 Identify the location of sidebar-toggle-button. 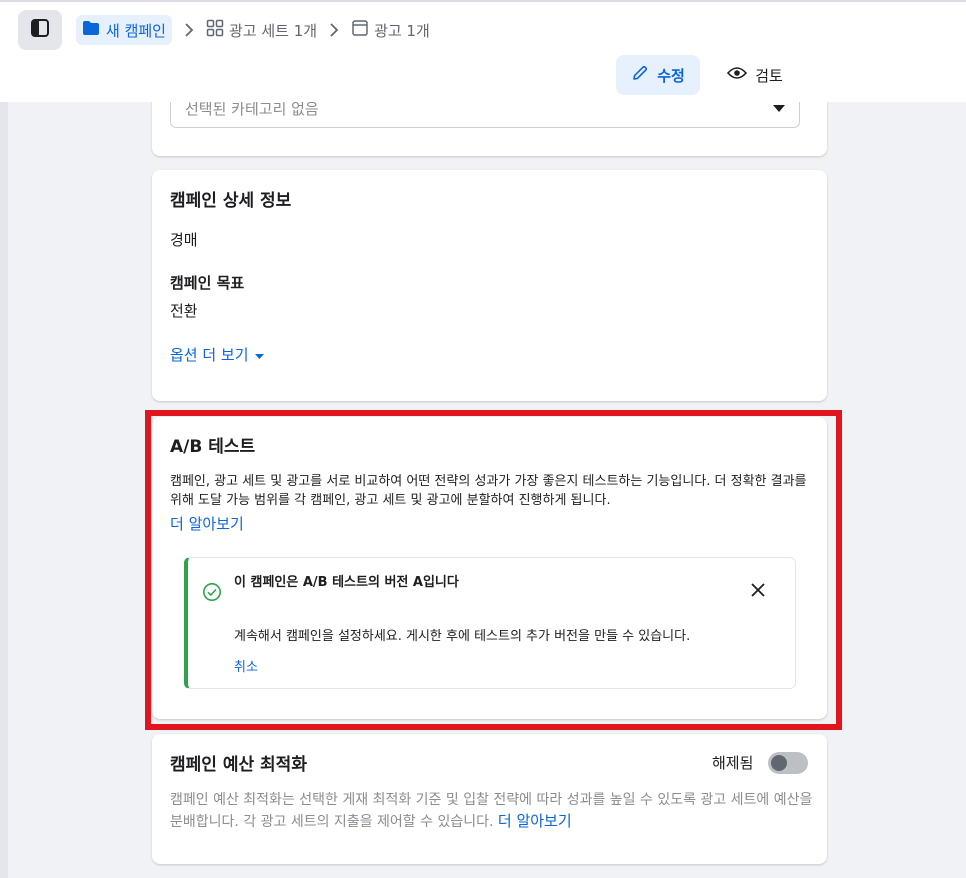
(40, 30).